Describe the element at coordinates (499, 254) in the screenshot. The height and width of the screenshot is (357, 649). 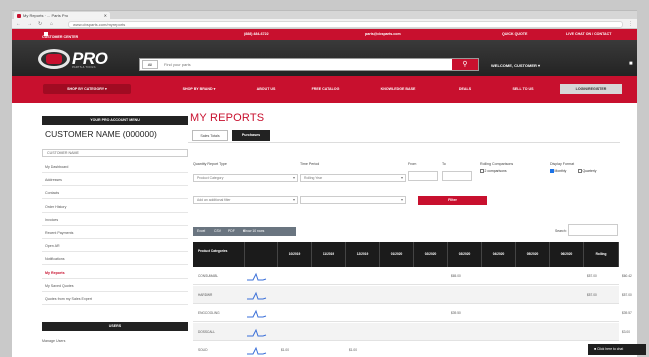
I see `column-header-04-2020: 04/2020` at that location.